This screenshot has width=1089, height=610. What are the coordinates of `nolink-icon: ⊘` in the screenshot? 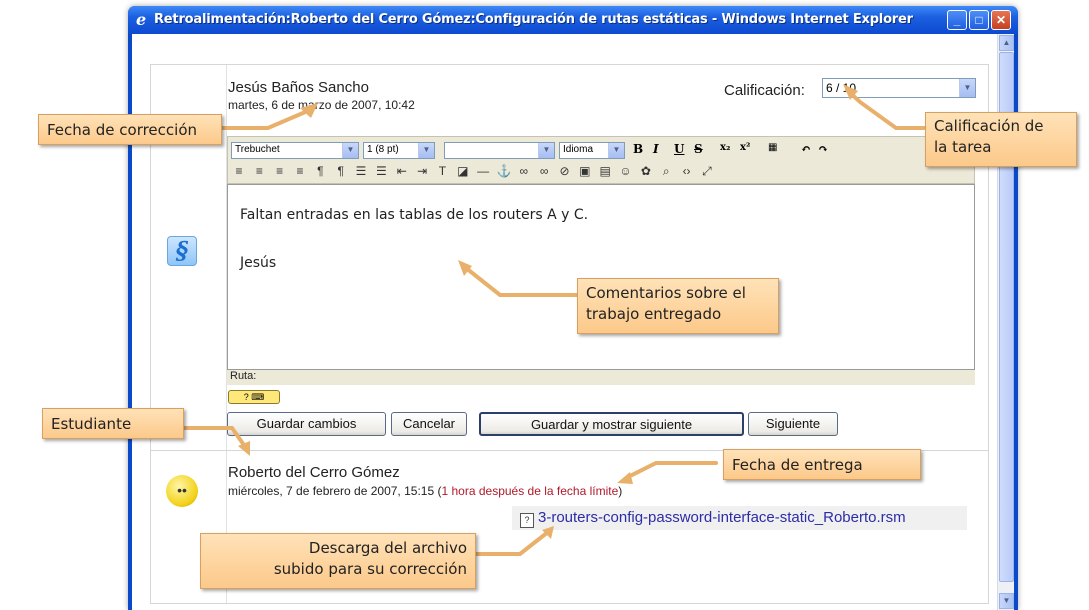 It's located at (565, 171).